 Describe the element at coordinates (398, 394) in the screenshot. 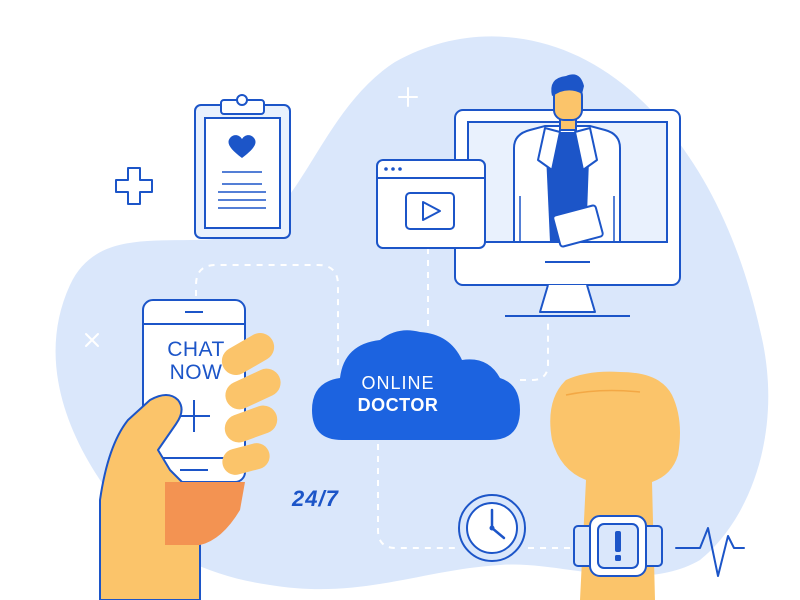

I see `online-doctor-label: ONLINE DOCTOR` at that location.